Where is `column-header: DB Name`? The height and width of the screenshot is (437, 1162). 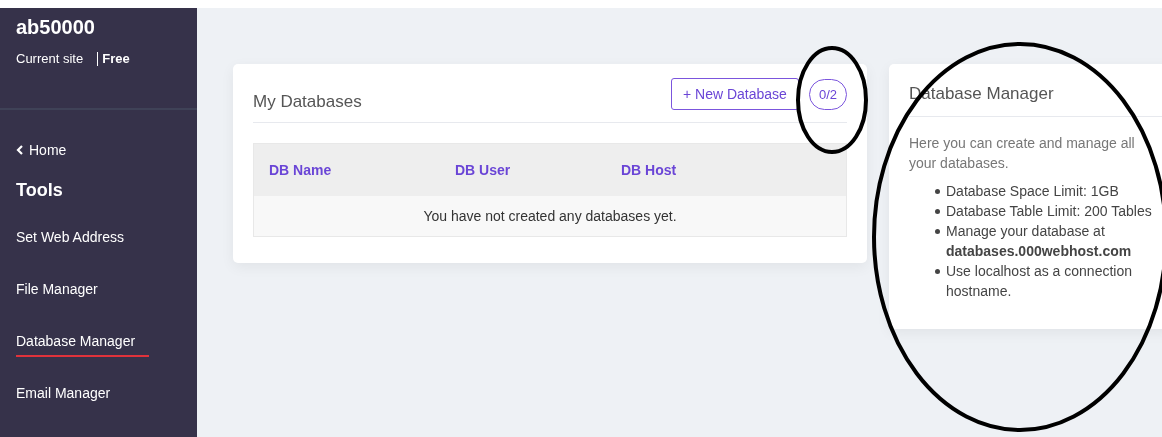 column-header: DB Name is located at coordinates (300, 170).